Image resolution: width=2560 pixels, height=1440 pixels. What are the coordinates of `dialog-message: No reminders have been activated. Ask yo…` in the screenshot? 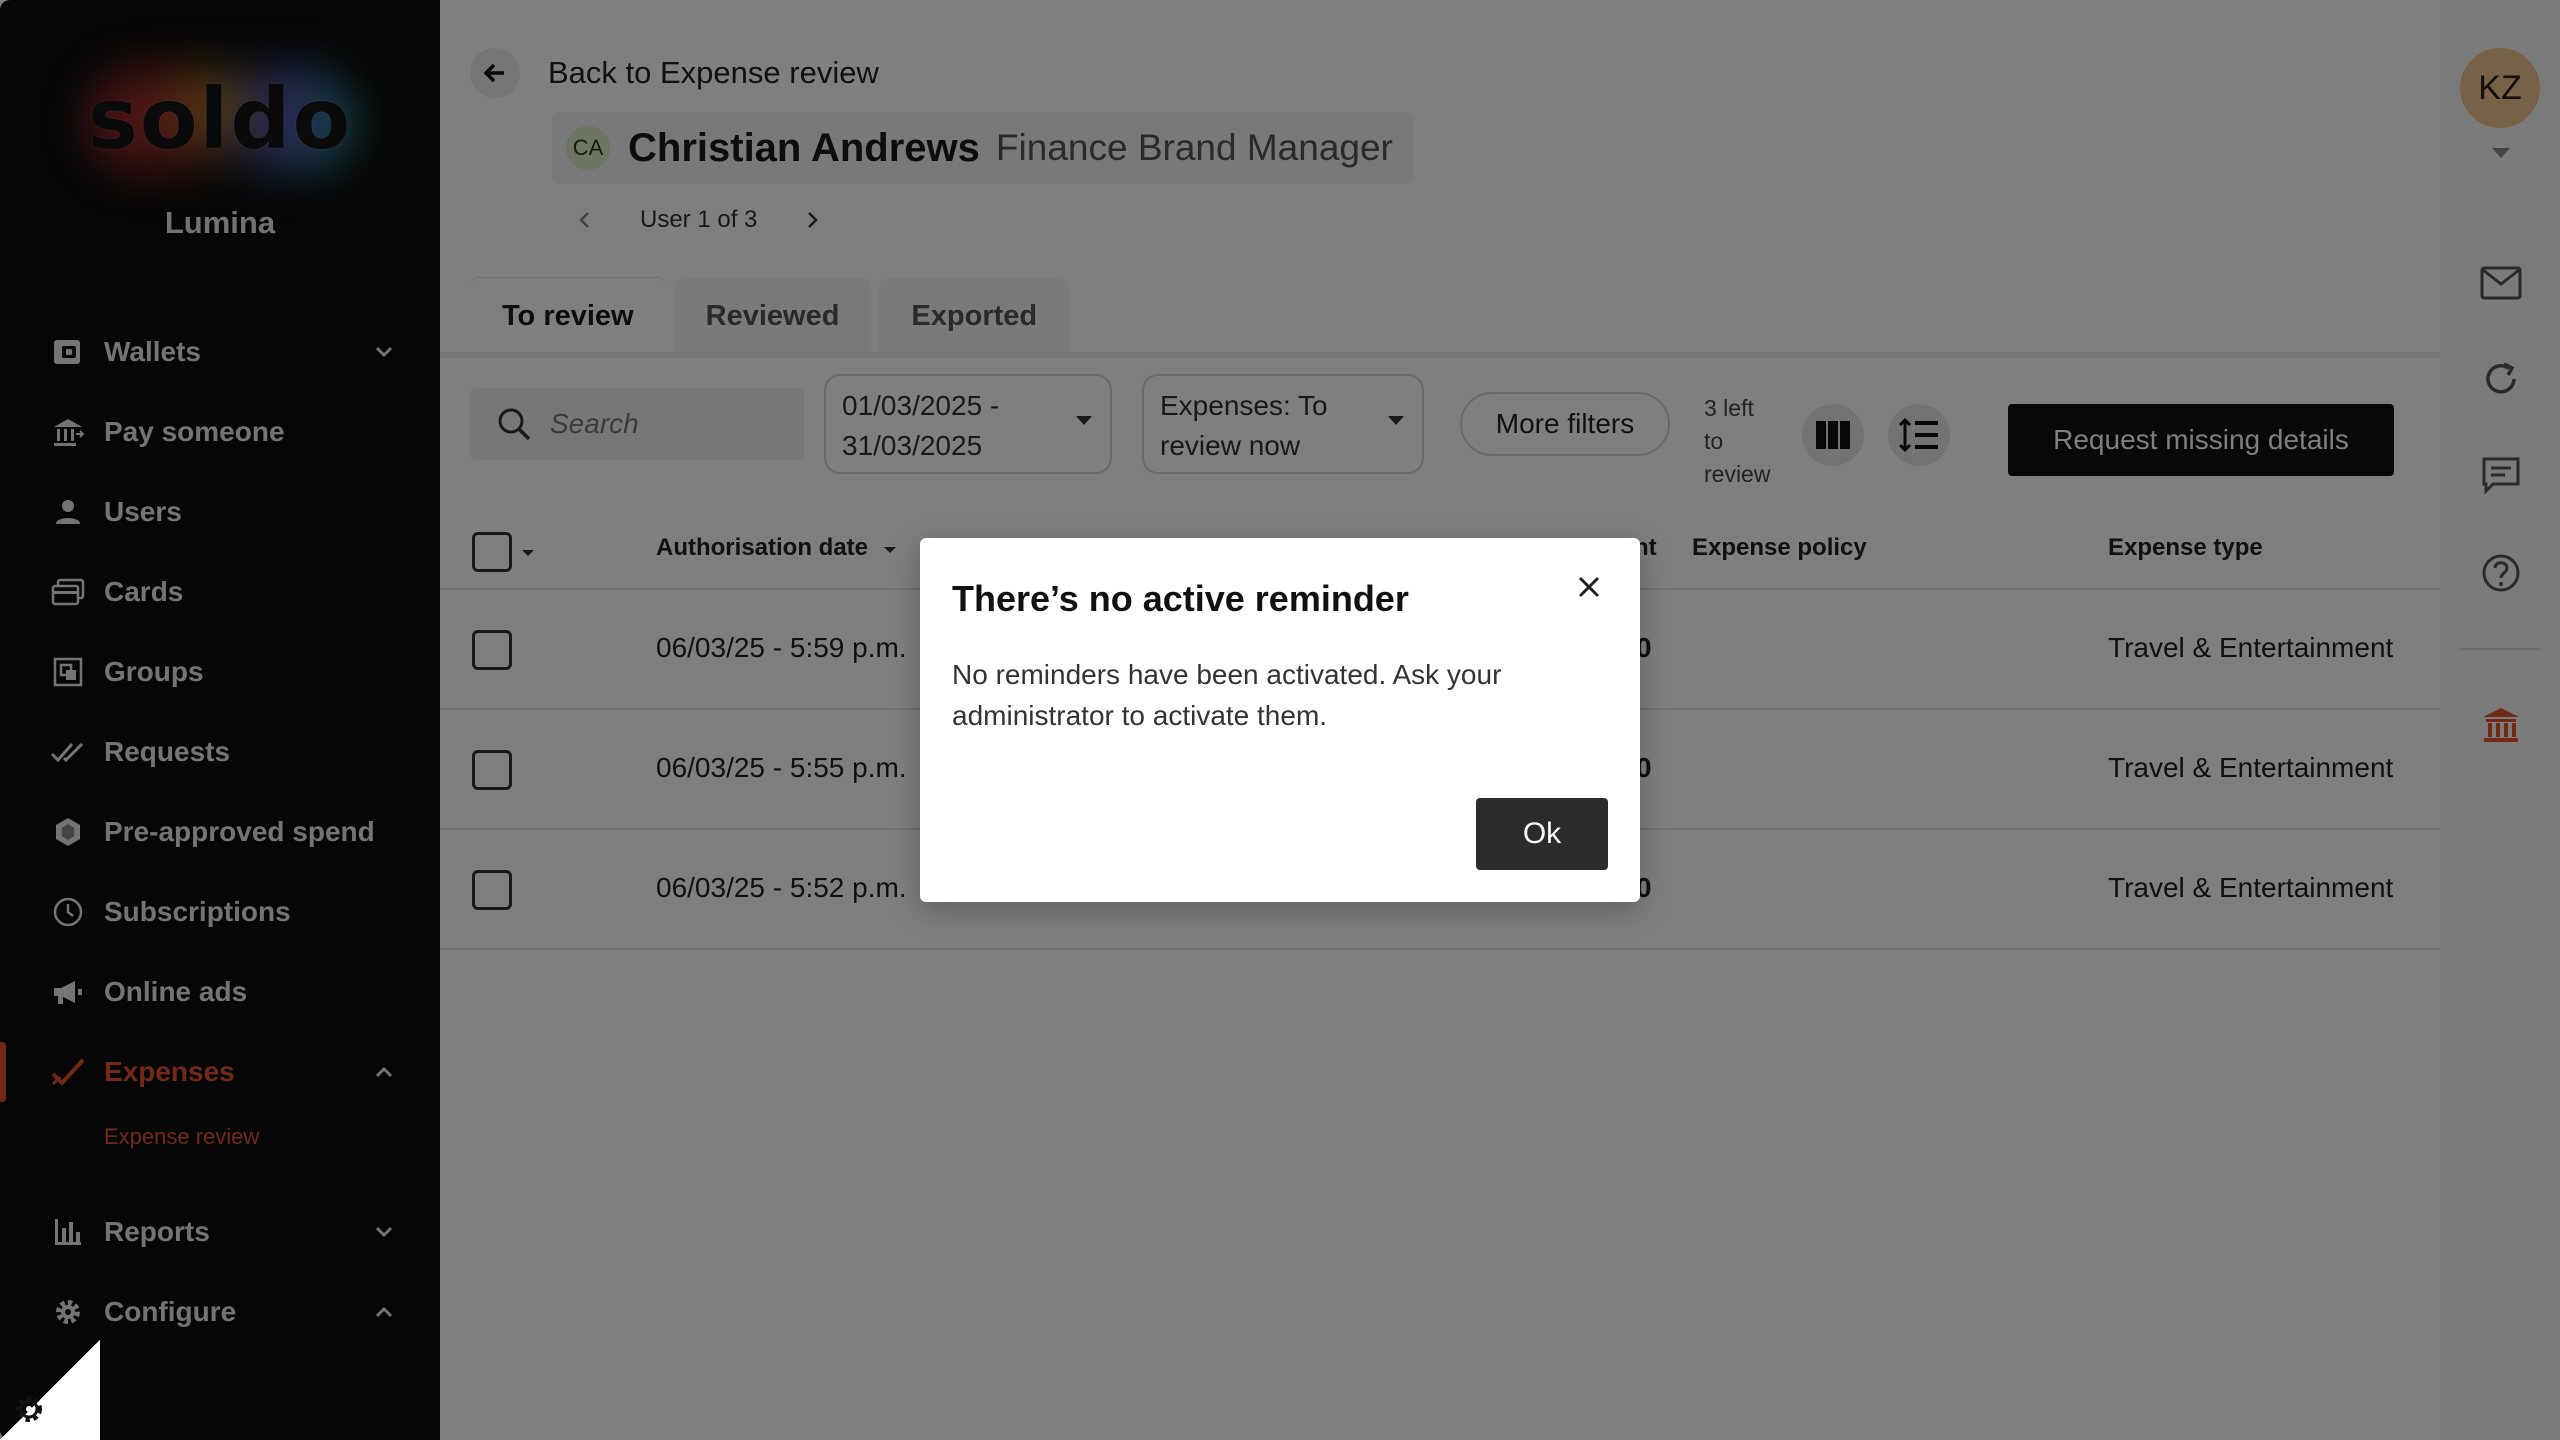 It's located at (1227, 695).